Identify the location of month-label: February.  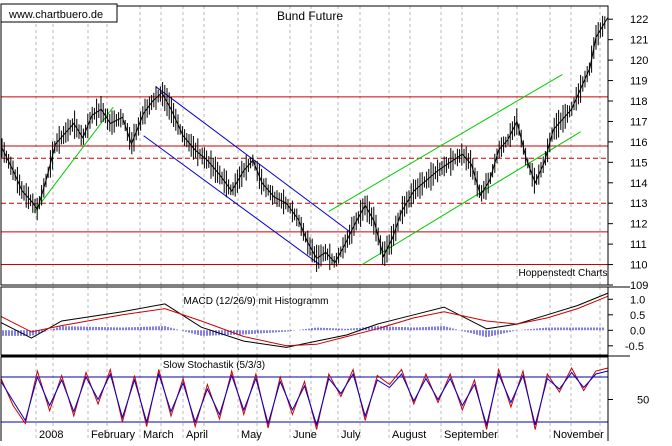
(113, 435).